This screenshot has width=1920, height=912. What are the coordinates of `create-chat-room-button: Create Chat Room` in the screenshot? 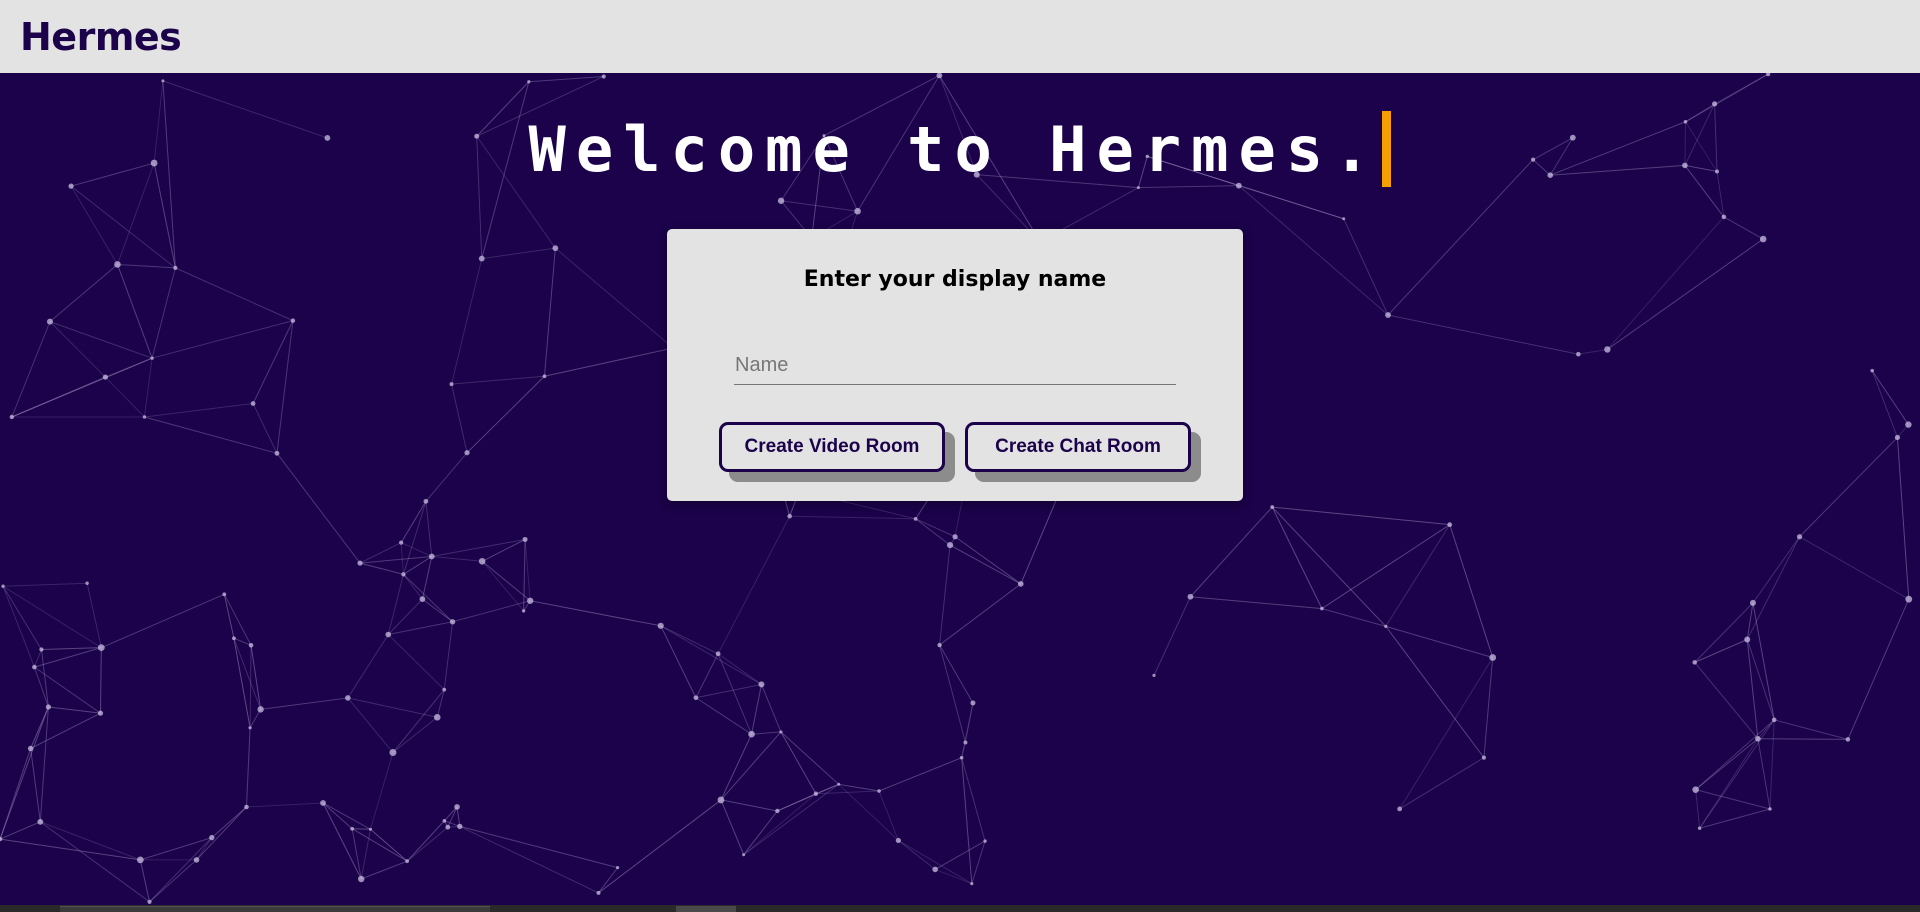 It's located at (1078, 447).